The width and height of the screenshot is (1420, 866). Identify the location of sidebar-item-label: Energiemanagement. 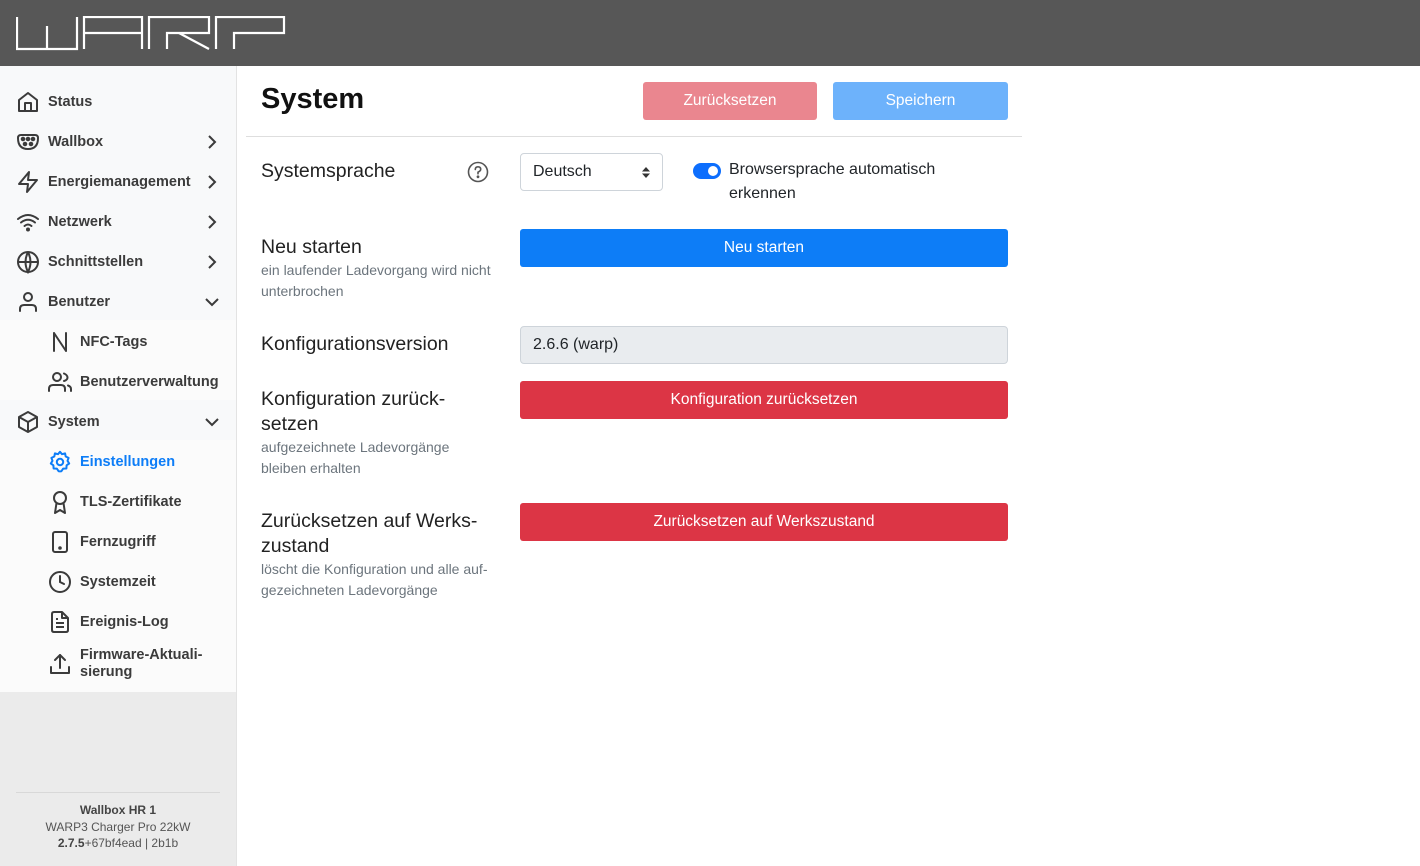
(119, 182).